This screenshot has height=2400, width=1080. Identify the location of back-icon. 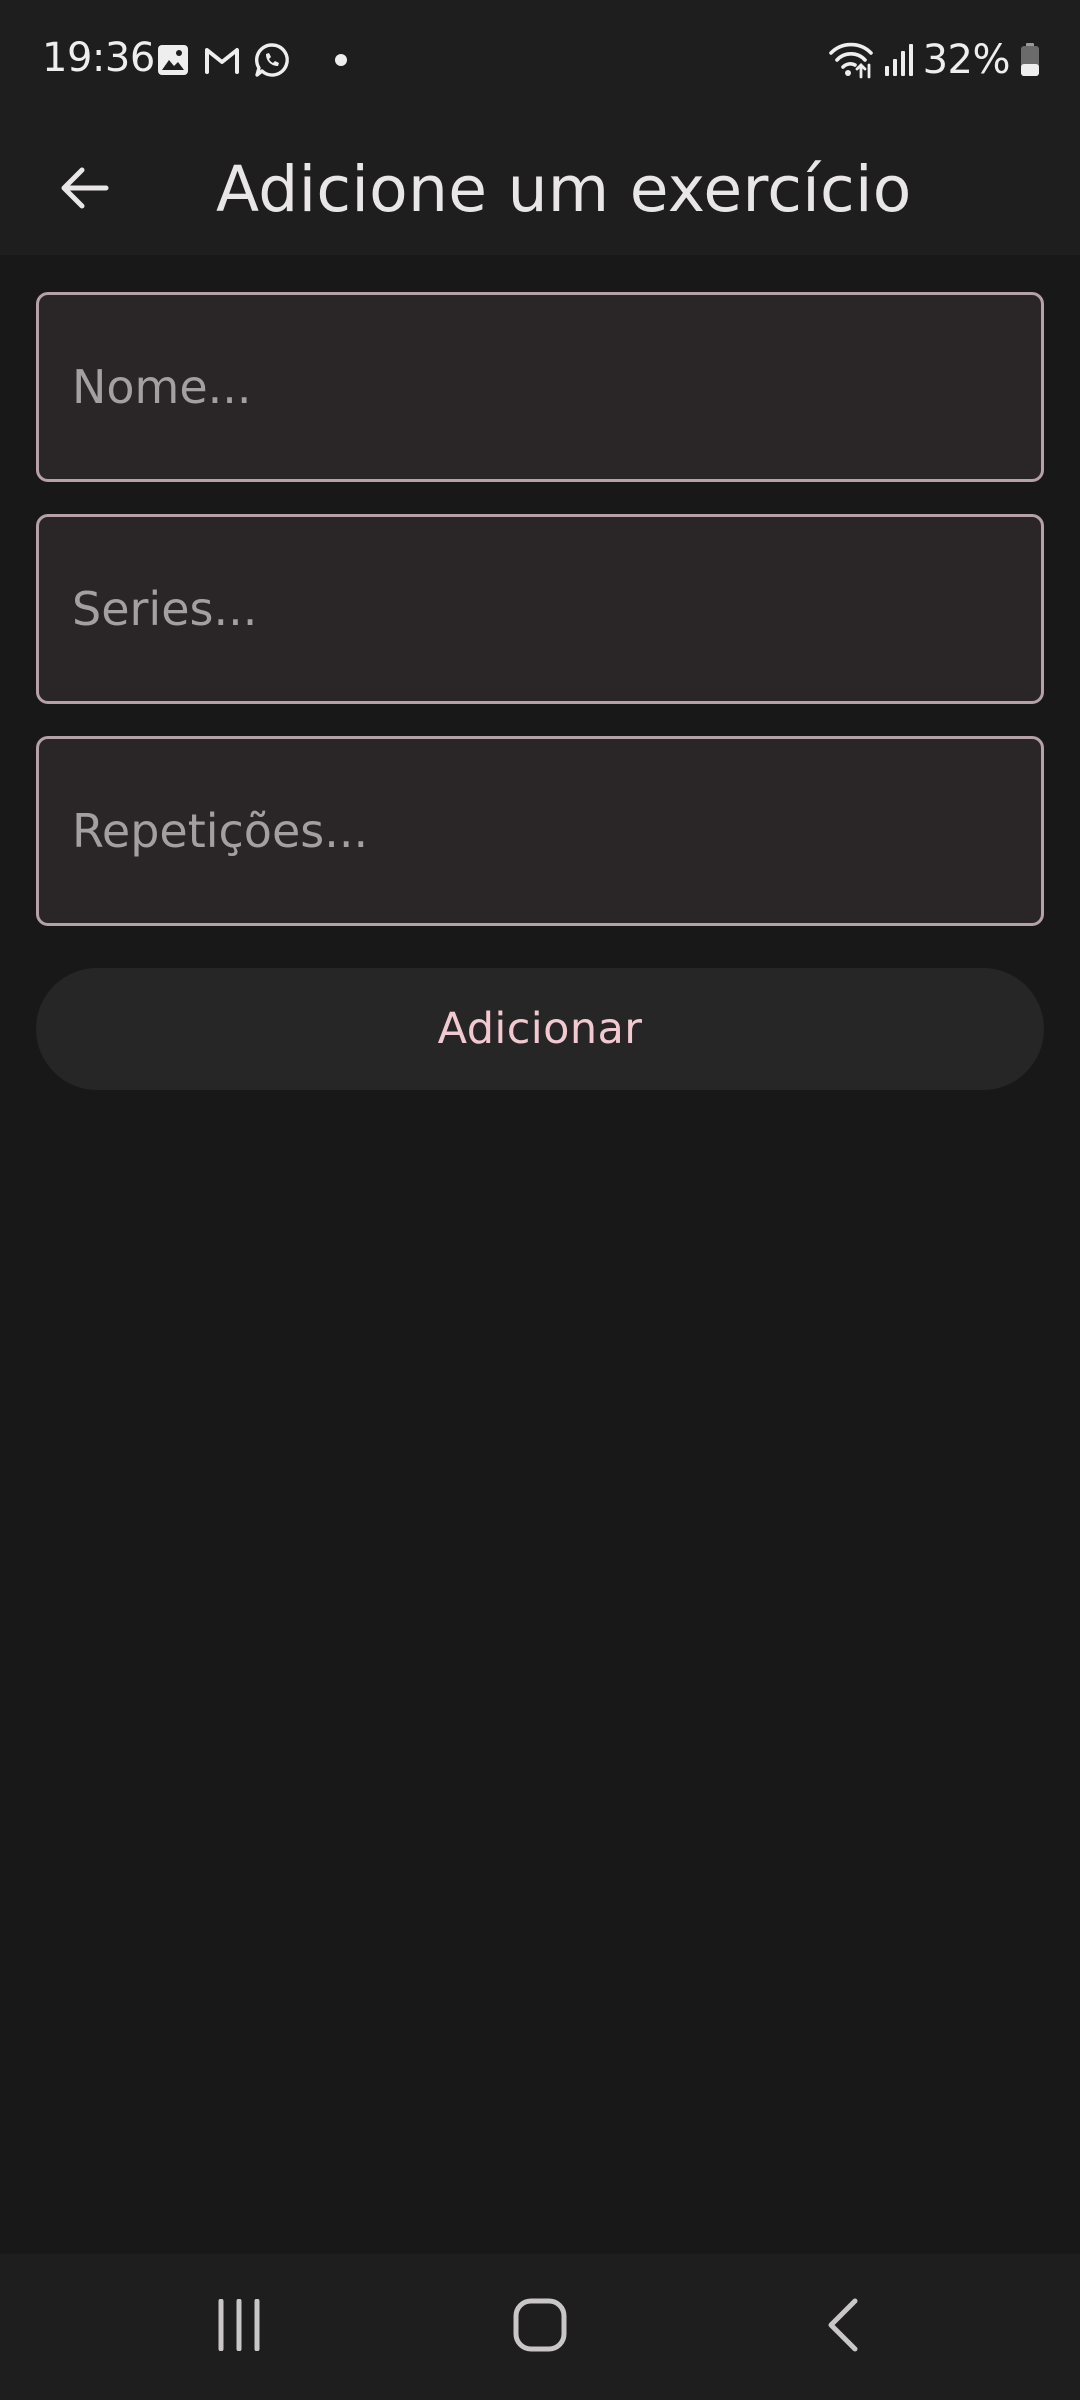
(843, 2327).